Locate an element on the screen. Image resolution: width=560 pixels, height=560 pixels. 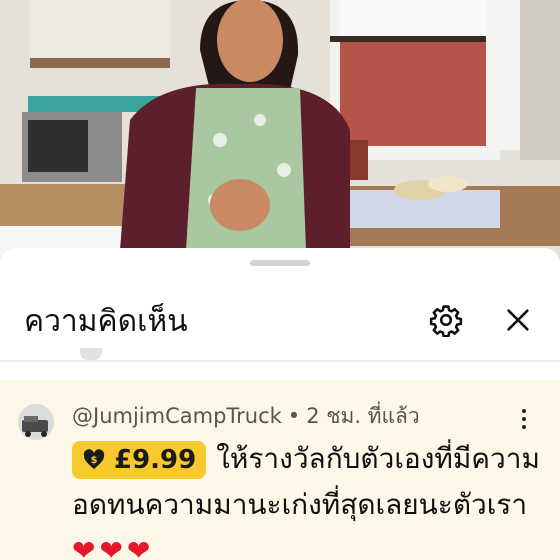
heart-emojis: ❤❤❤ is located at coordinates (113, 547).